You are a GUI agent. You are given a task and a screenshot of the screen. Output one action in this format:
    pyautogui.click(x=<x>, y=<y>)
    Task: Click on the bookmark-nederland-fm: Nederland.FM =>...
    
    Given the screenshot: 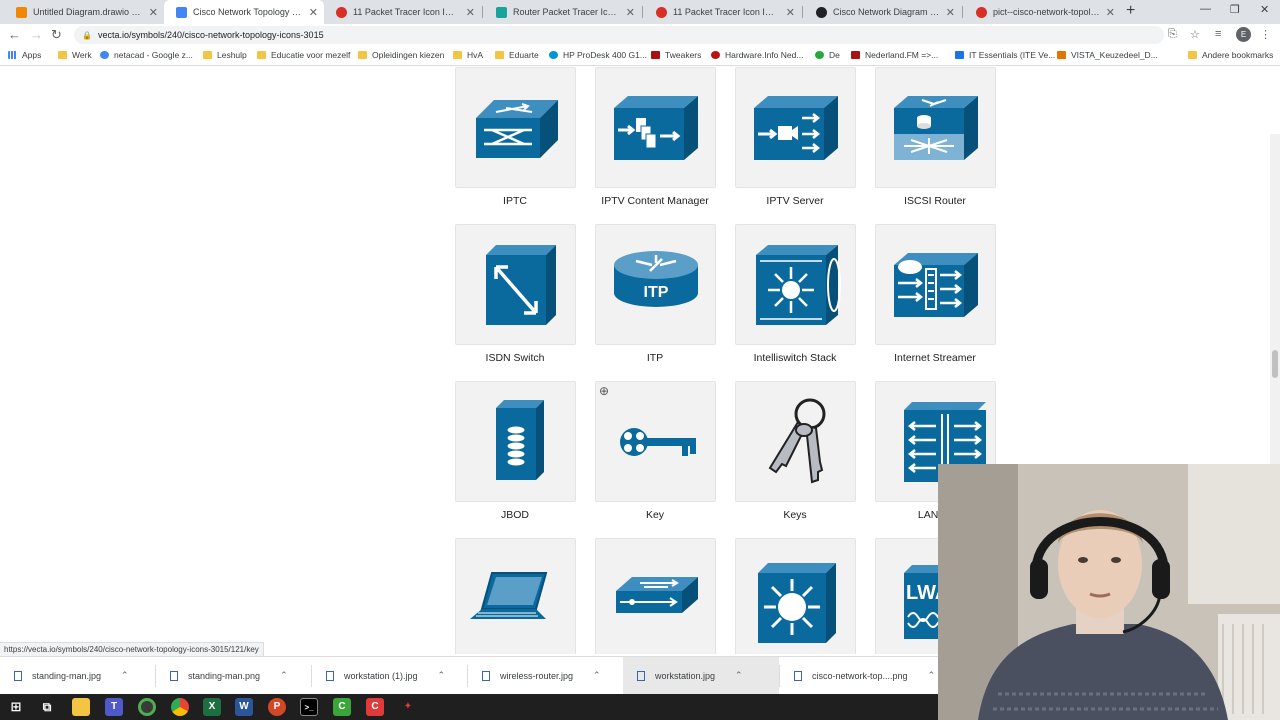 What is the action you would take?
    pyautogui.click(x=894, y=55)
    